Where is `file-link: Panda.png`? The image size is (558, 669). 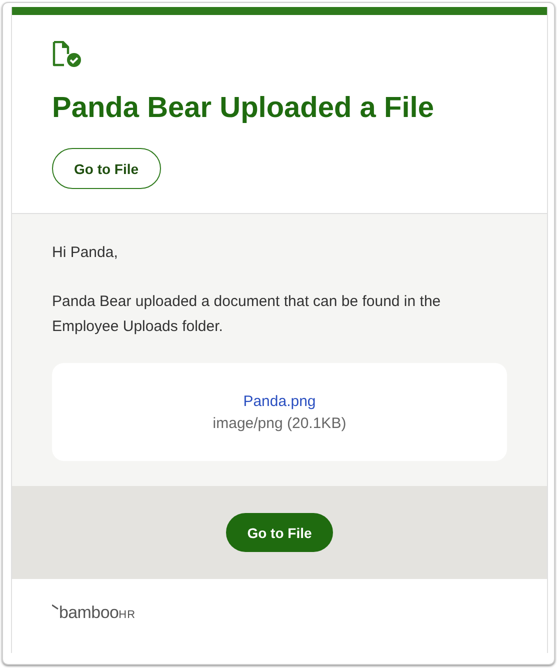 file-link: Panda.png is located at coordinates (279, 401).